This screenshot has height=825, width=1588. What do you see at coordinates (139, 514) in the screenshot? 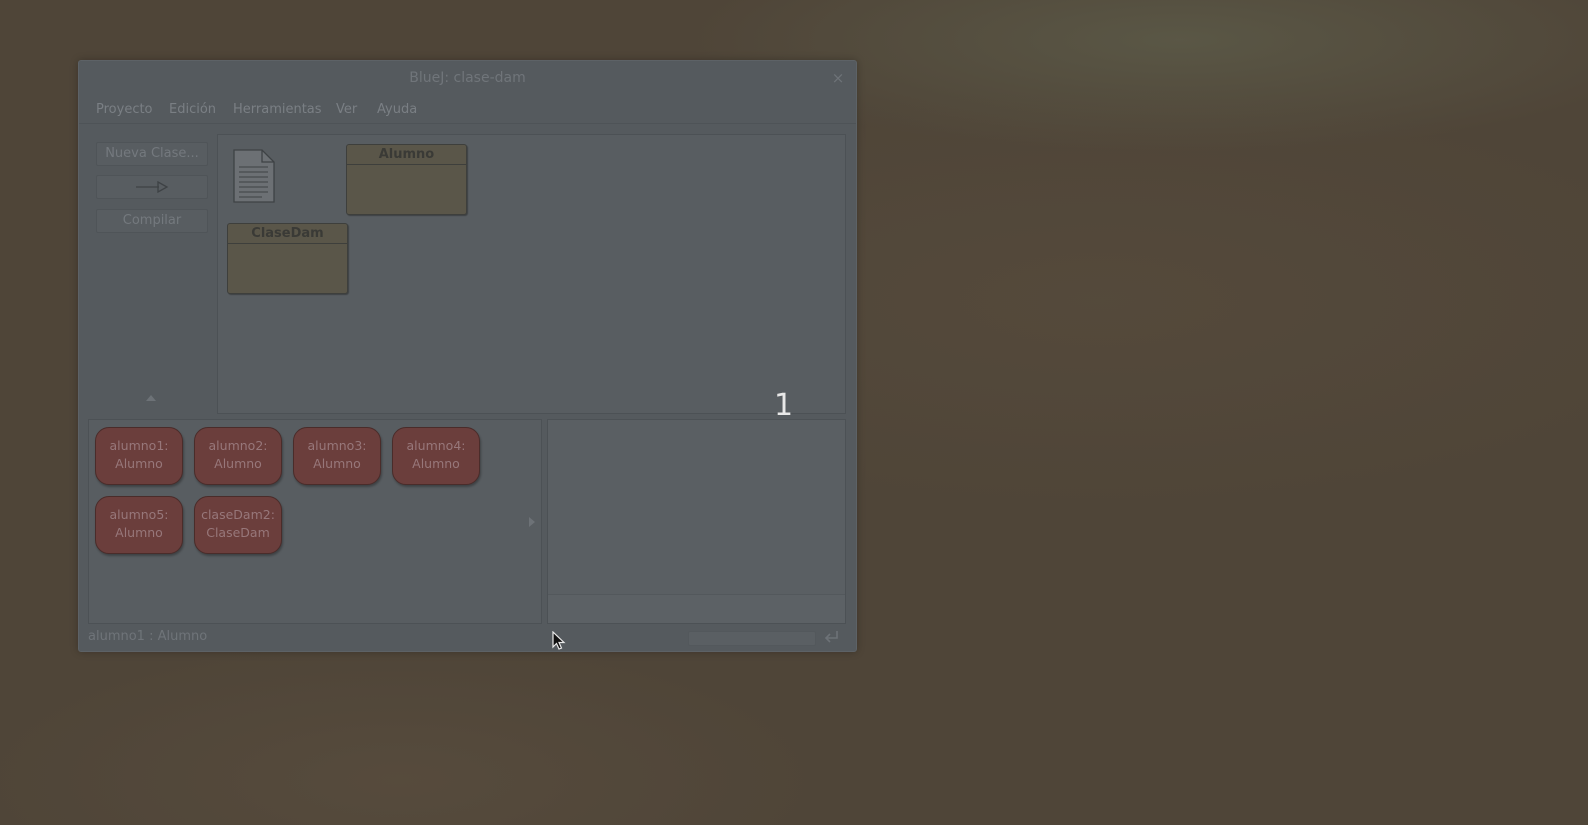
I see `object-label: alumno5:` at bounding box center [139, 514].